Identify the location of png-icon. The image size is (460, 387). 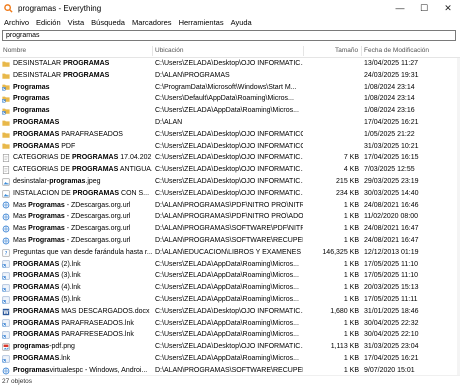
(6, 347).